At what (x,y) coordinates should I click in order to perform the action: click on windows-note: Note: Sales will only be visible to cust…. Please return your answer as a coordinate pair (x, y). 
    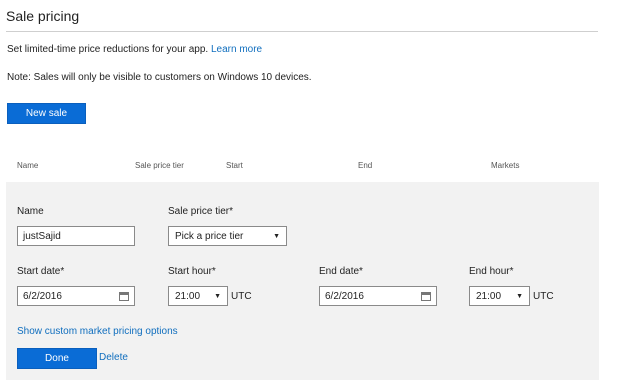
    Looking at the image, I should click on (159, 77).